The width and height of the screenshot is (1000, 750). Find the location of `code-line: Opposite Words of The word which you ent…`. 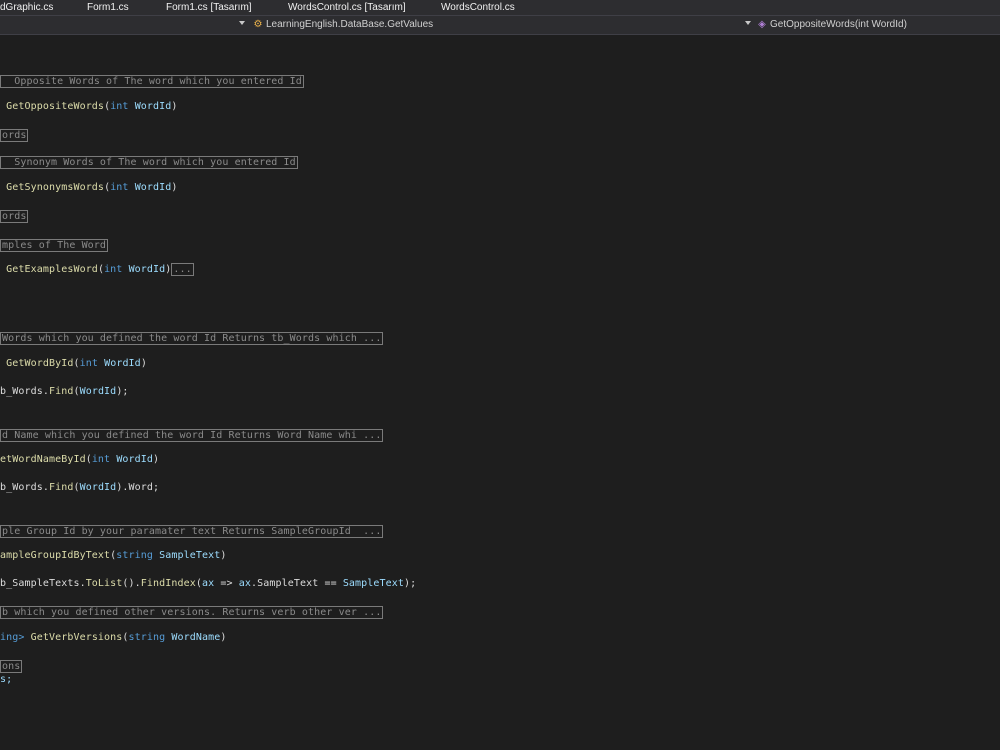

code-line: Opposite Words of The word which you ent… is located at coordinates (152, 81).